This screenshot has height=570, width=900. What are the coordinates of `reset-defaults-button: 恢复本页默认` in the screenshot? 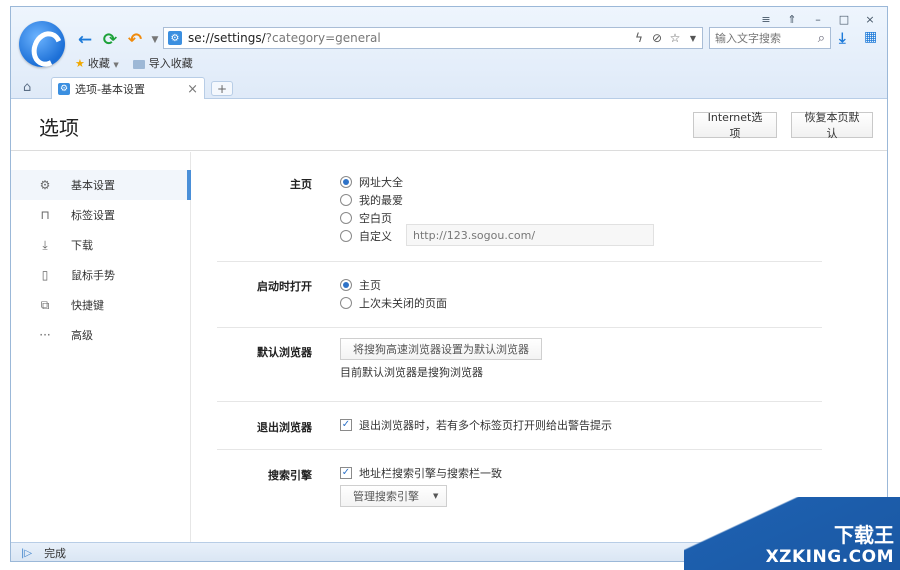 It's located at (832, 125).